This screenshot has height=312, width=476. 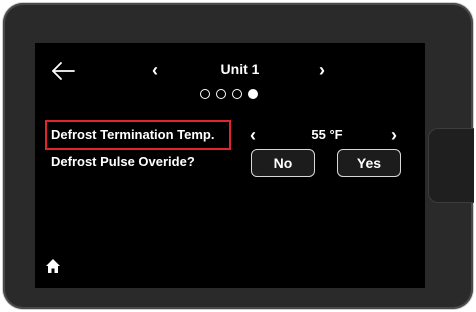 I want to click on unit-title: Unit 1, so click(x=240, y=69).